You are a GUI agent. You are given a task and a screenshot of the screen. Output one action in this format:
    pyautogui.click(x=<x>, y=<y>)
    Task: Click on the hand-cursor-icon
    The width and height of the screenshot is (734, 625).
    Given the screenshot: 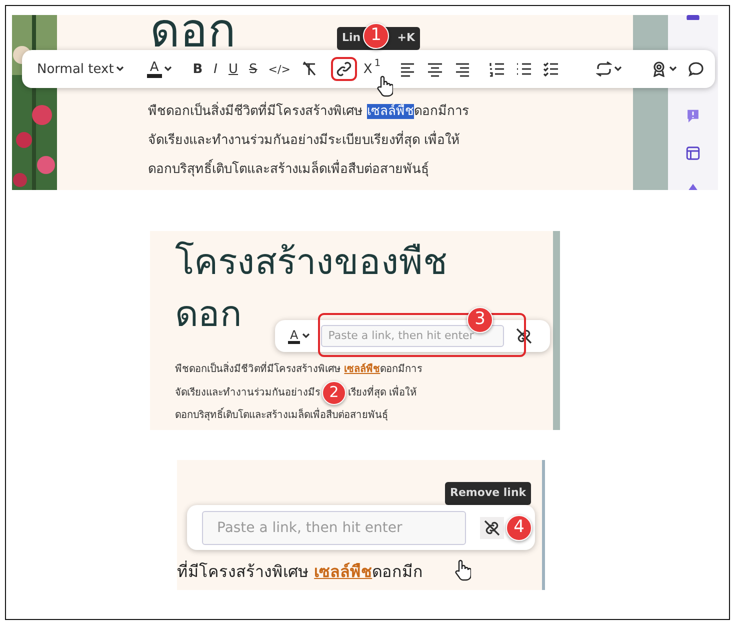 What is the action you would take?
    pyautogui.click(x=462, y=569)
    